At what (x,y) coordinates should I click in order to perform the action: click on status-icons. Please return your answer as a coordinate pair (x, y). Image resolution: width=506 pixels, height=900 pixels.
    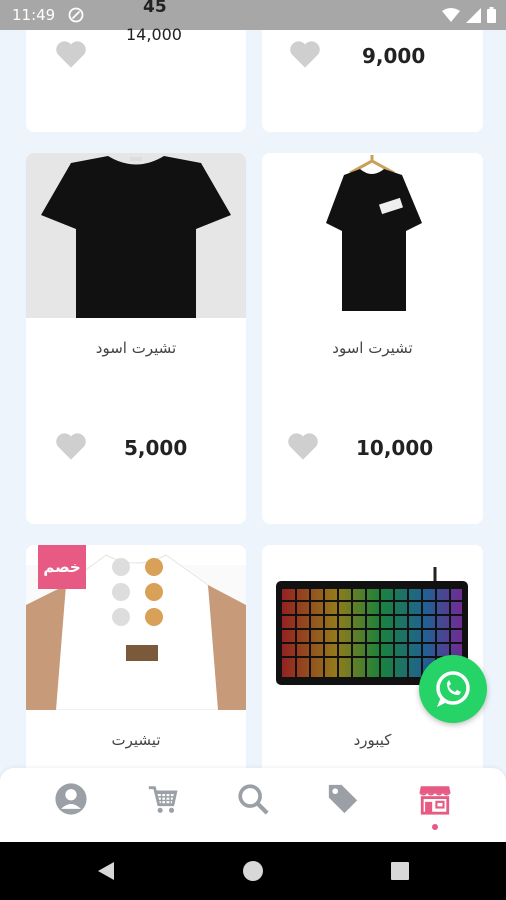
    Looking at the image, I should click on (469, 15).